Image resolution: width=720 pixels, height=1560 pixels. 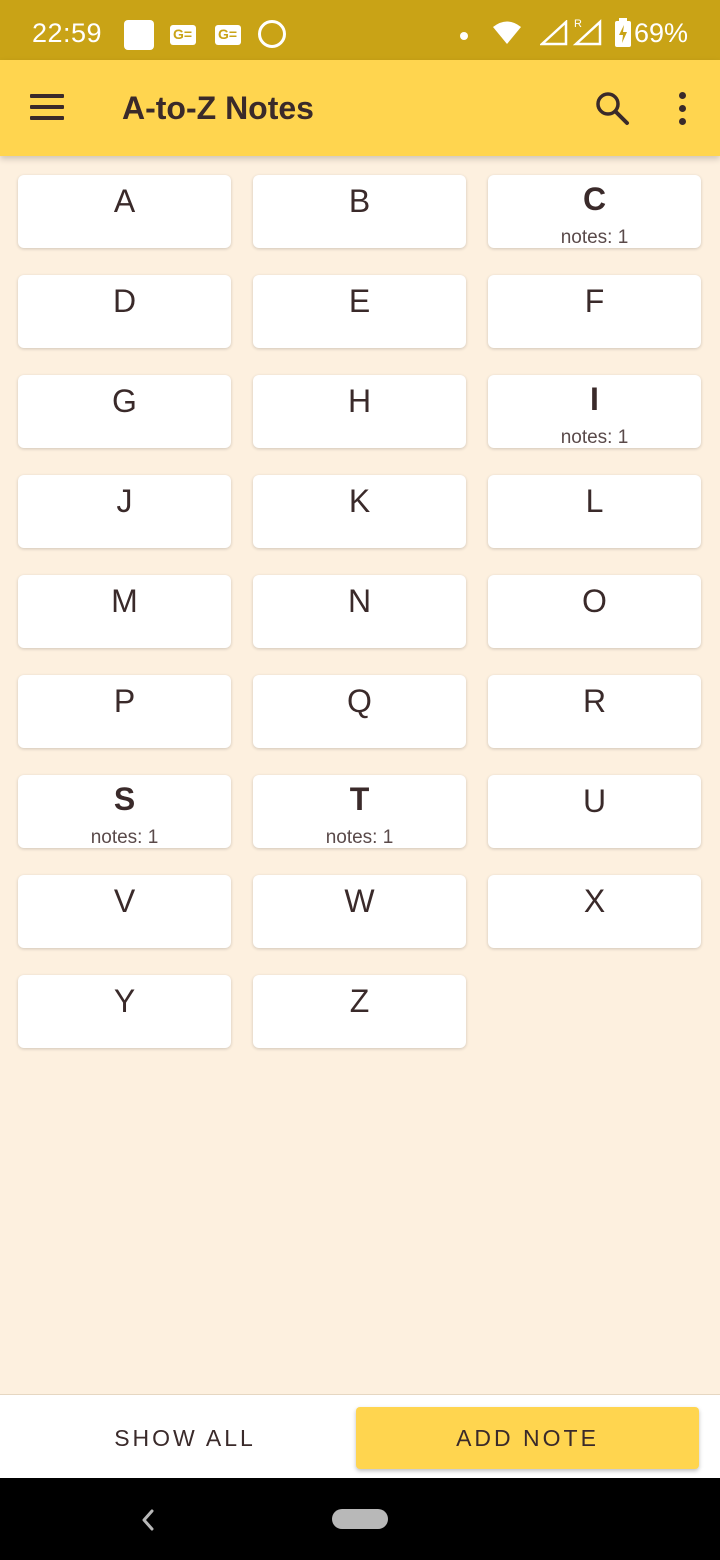 What do you see at coordinates (124, 1001) in the screenshot?
I see `tile-letter: Y` at bounding box center [124, 1001].